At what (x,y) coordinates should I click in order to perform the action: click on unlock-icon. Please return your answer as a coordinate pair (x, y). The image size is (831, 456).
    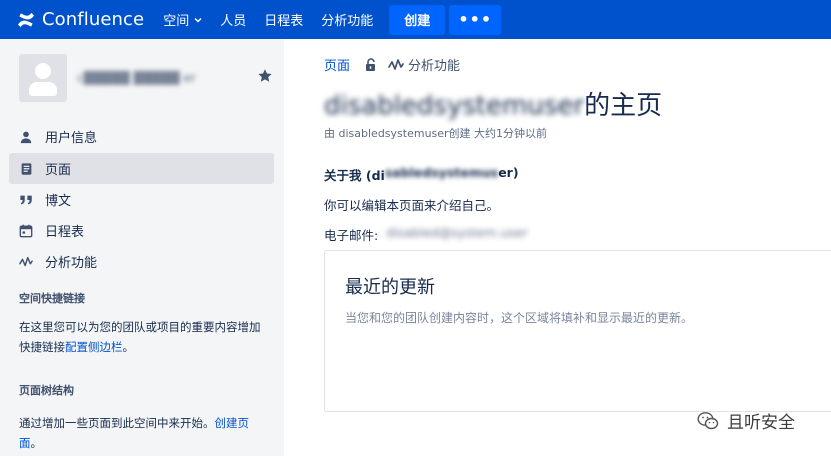
    Looking at the image, I should click on (371, 64).